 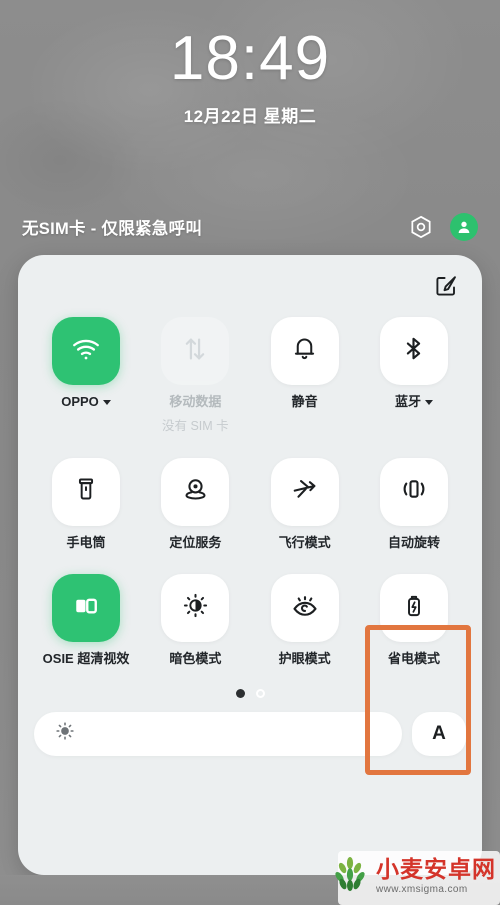 I want to click on tile-airplane-square, so click(x=304, y=491).